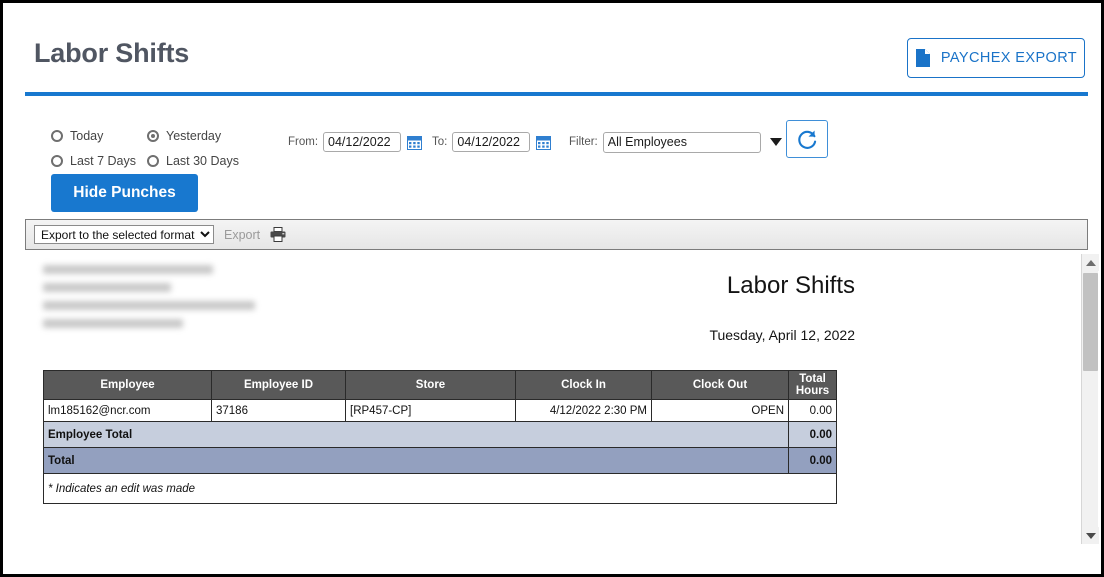  What do you see at coordinates (1090, 399) in the screenshot?
I see `vertical-scrollbar` at bounding box center [1090, 399].